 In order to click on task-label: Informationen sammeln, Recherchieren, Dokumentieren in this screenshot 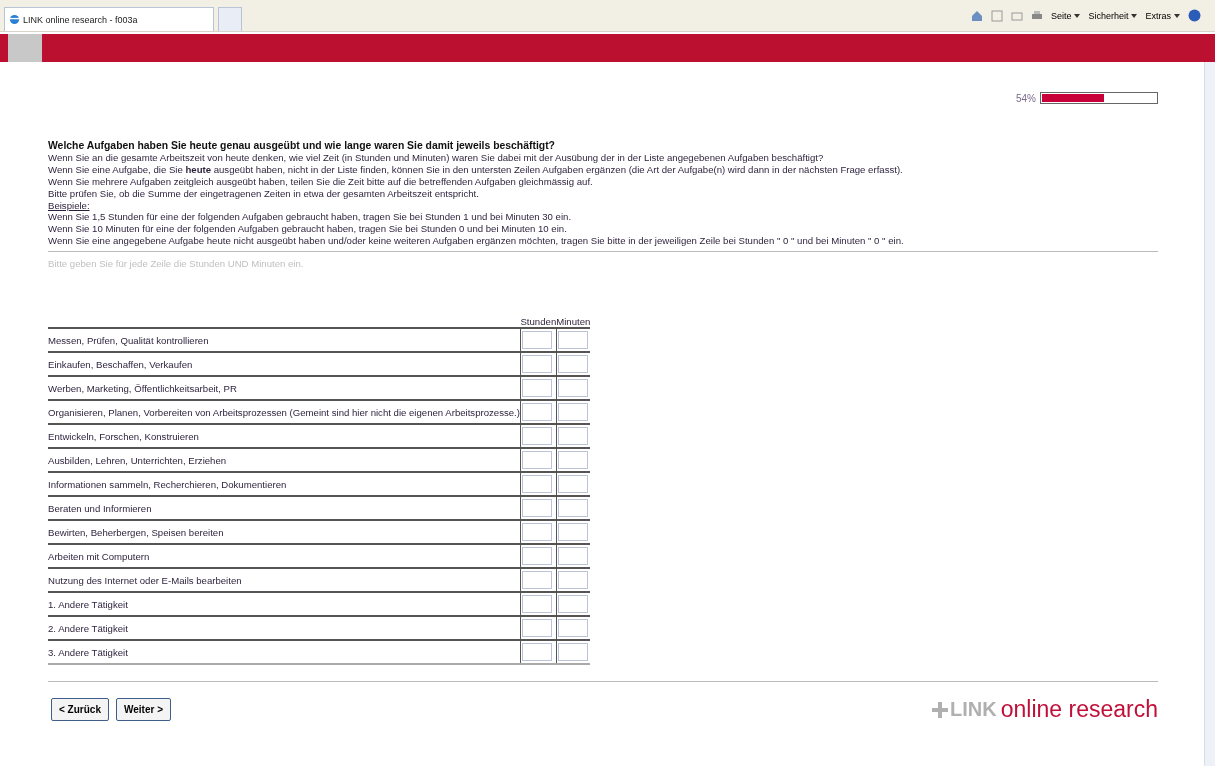, I will do `click(284, 484)`.